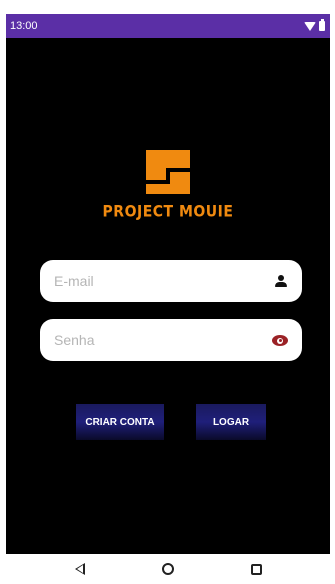 The image size is (335, 584). I want to click on login-button: LOGAR, so click(231, 422).